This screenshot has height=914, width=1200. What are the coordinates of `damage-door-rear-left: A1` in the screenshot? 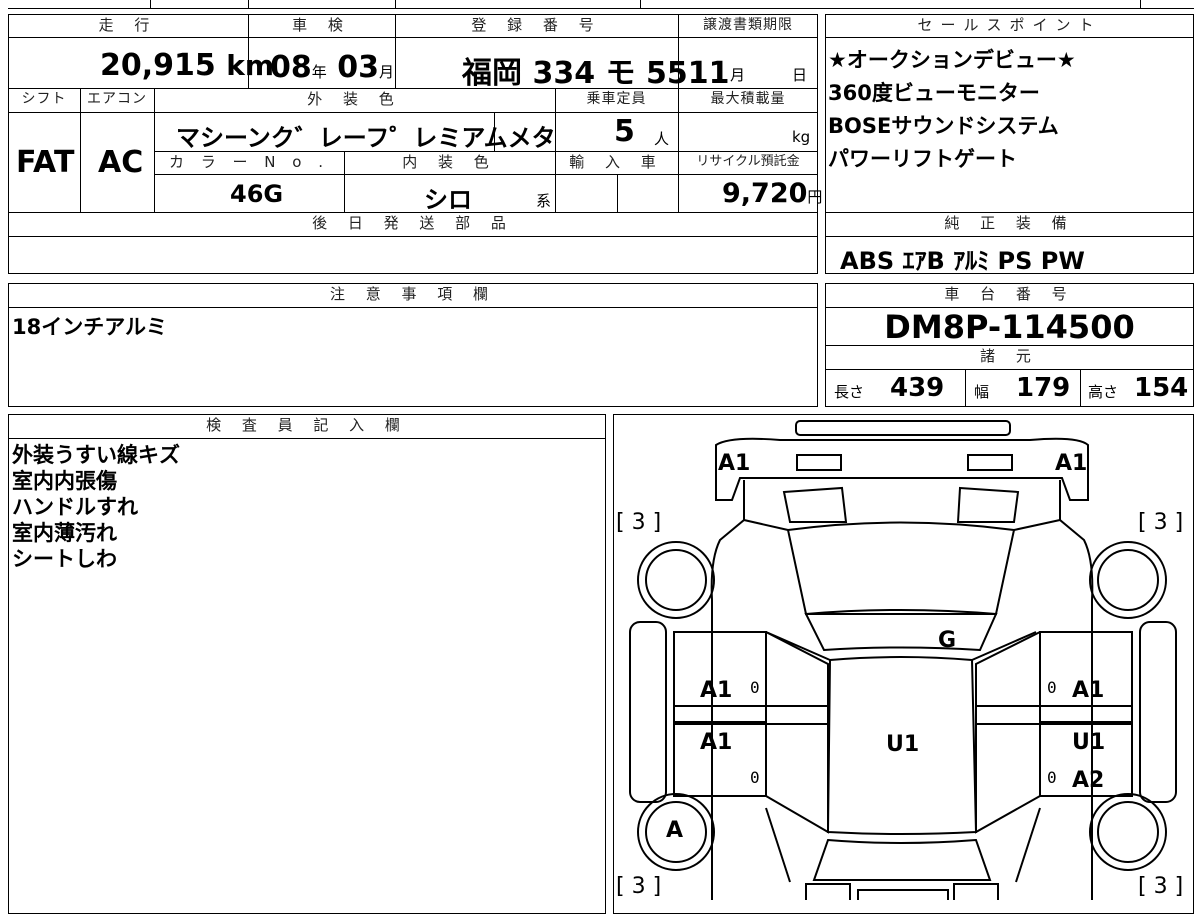 It's located at (716, 742).